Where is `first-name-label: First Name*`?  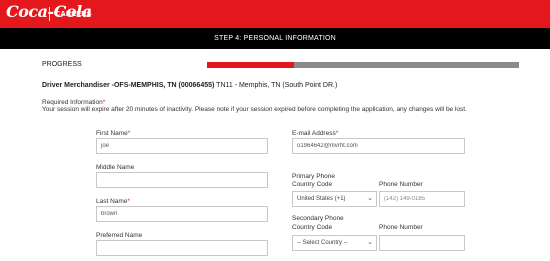 first-name-label: First Name* is located at coordinates (113, 133).